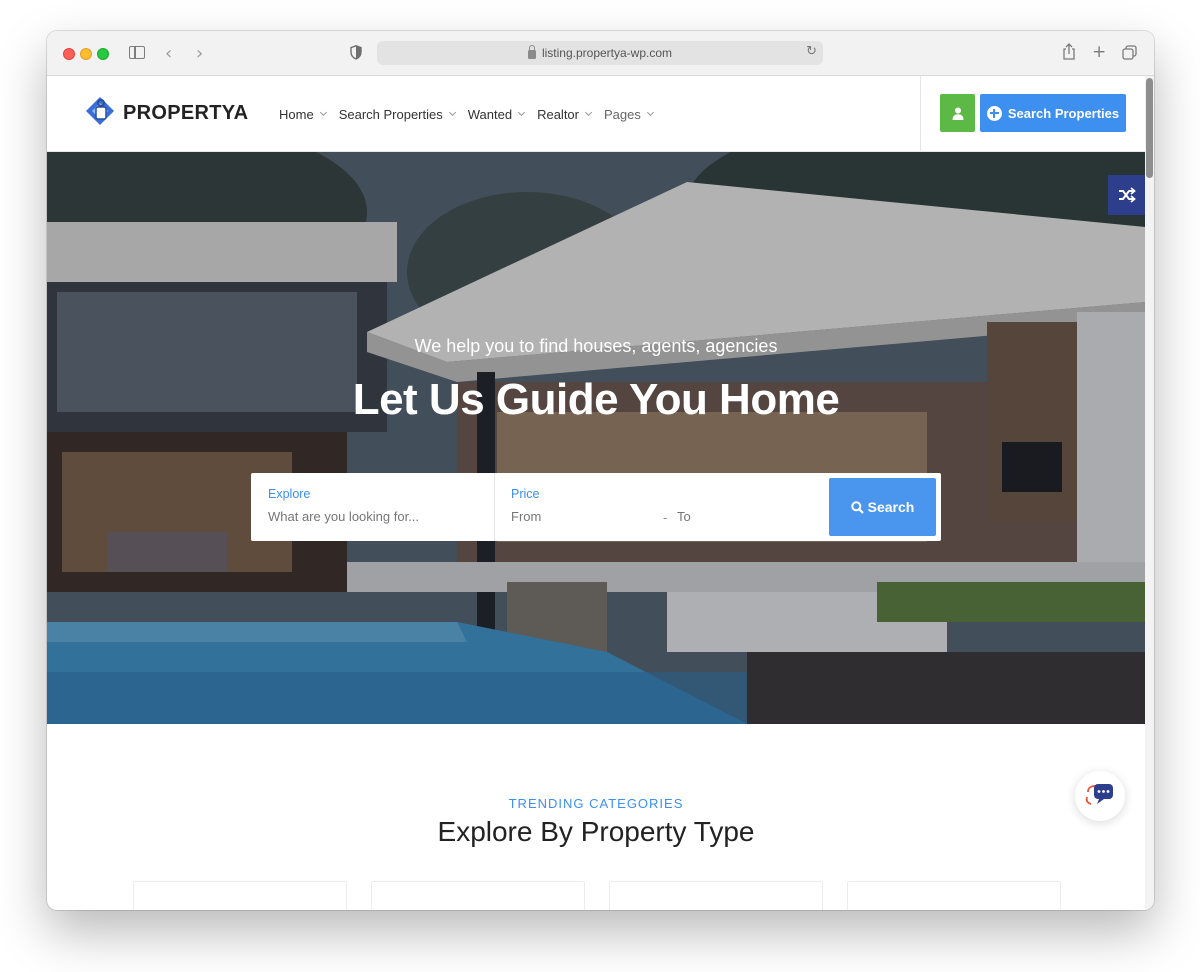  Describe the element at coordinates (596, 831) in the screenshot. I see `section-title: Explore By Property Type` at that location.